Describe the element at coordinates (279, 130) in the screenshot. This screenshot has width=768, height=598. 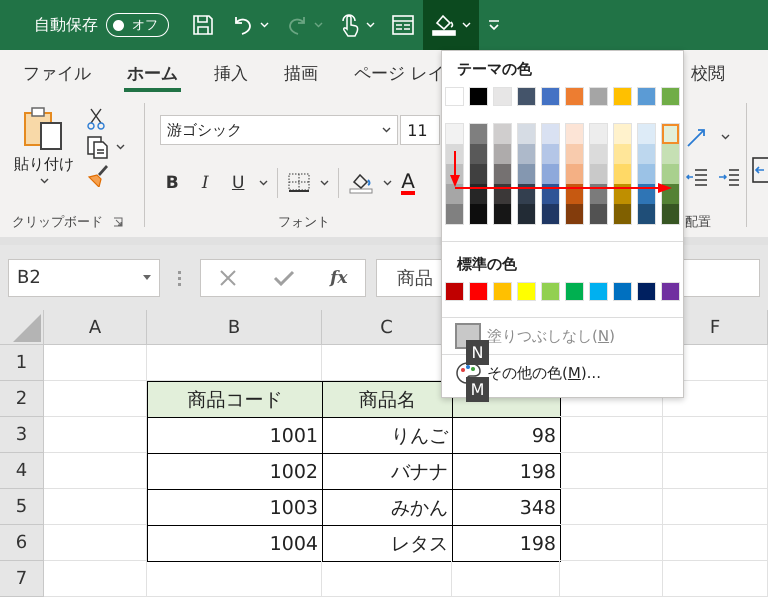
I see `font-name-field: 游ゴシック` at that location.